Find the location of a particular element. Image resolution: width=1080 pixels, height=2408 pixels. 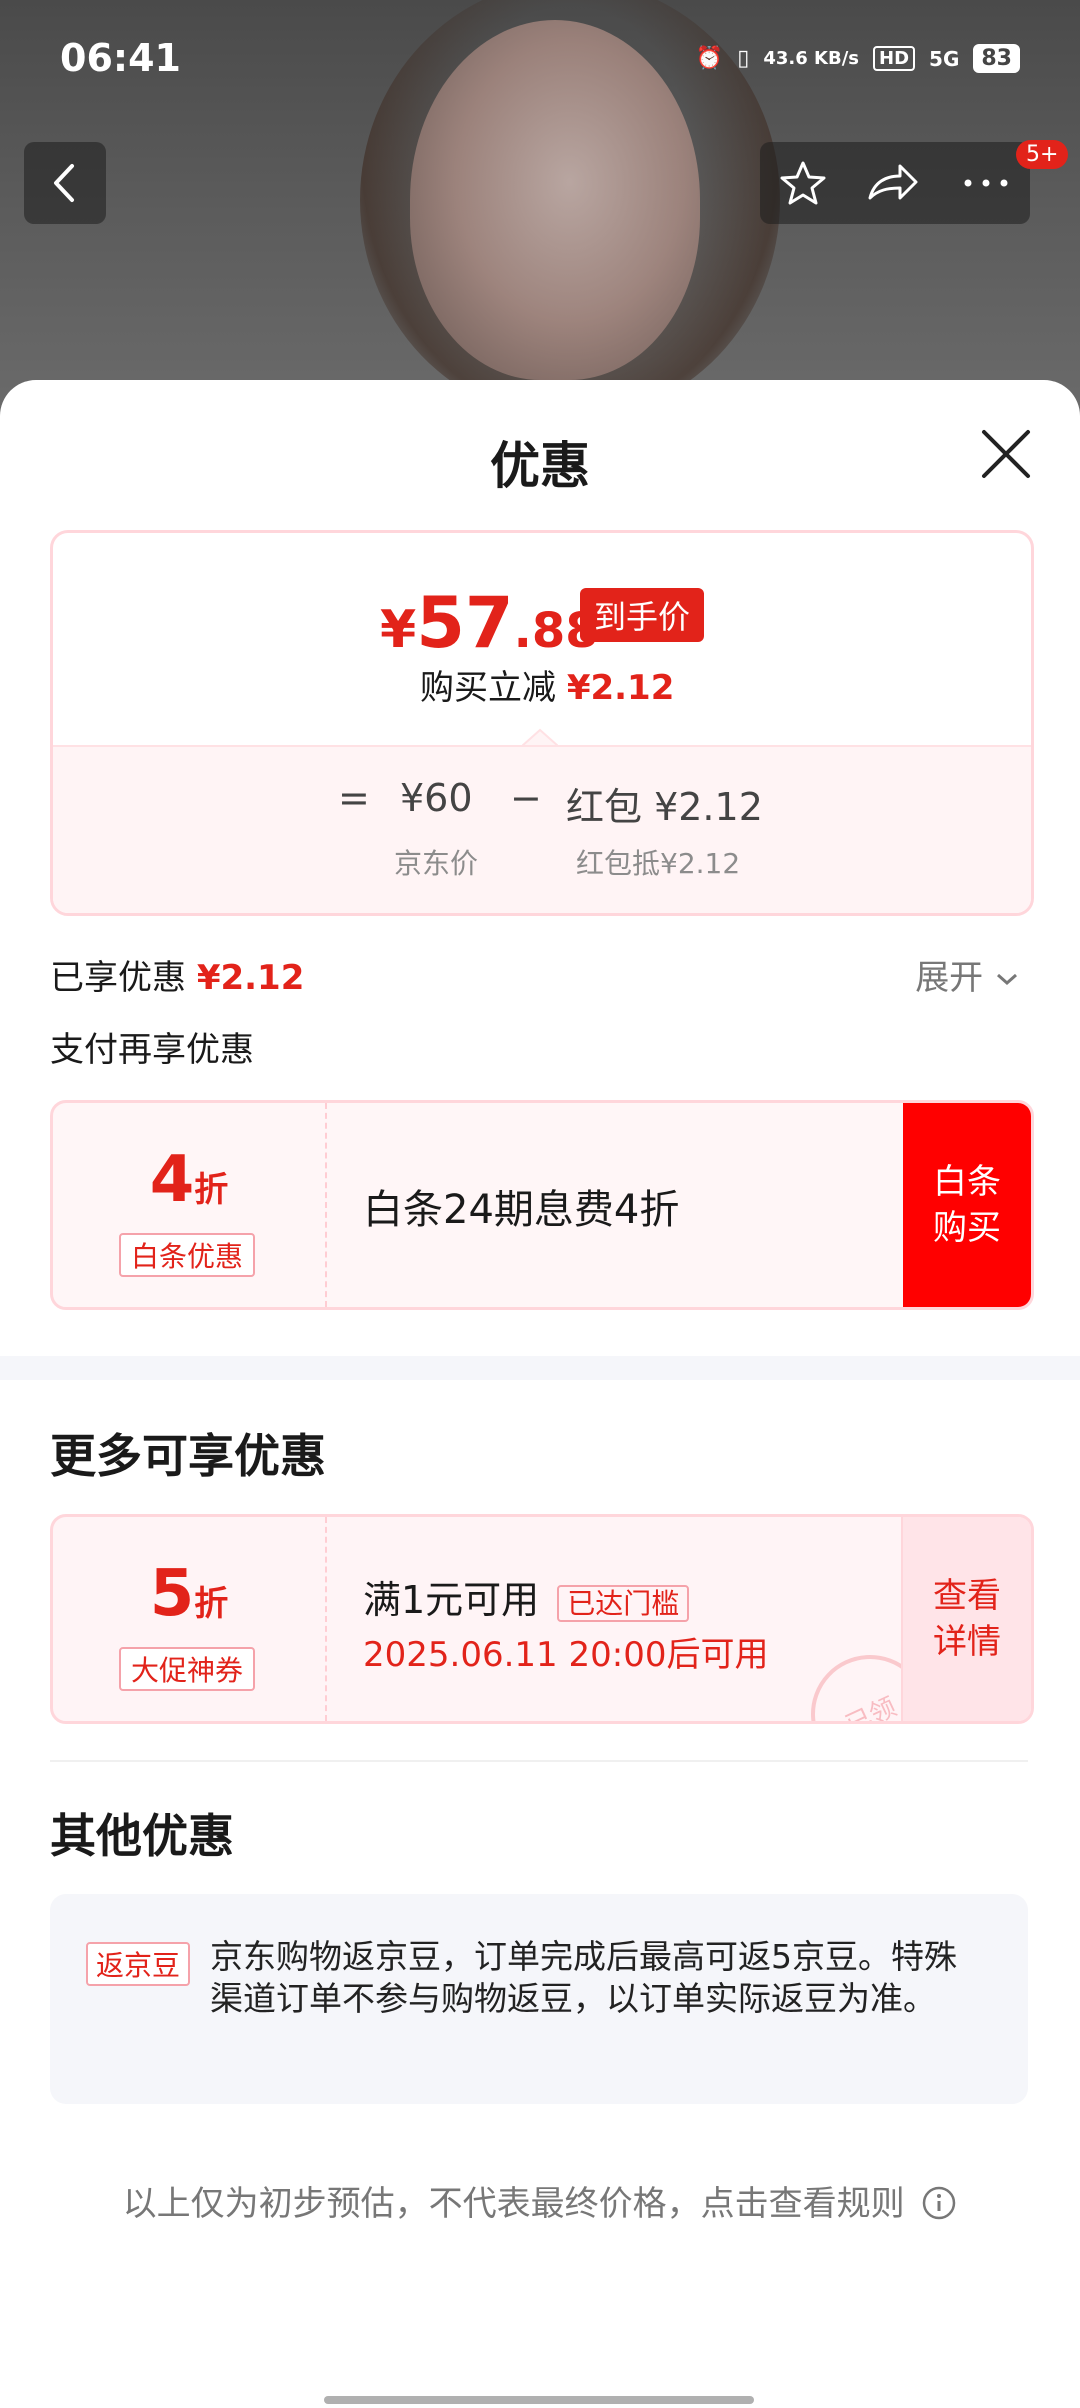

jd-price-caption: 京东价 is located at coordinates (436, 863).